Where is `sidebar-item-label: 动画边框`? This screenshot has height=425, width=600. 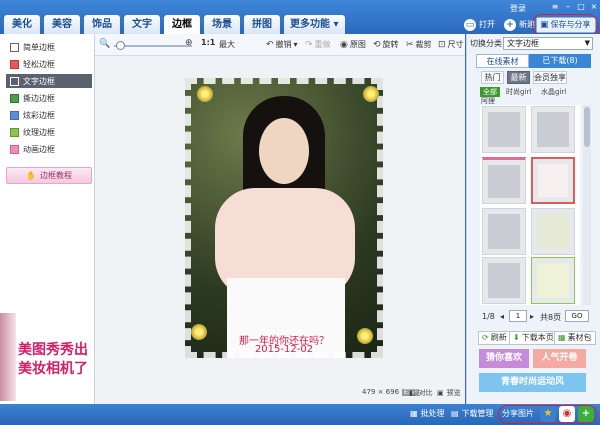 sidebar-item-label: 动画边框 is located at coordinates (39, 149).